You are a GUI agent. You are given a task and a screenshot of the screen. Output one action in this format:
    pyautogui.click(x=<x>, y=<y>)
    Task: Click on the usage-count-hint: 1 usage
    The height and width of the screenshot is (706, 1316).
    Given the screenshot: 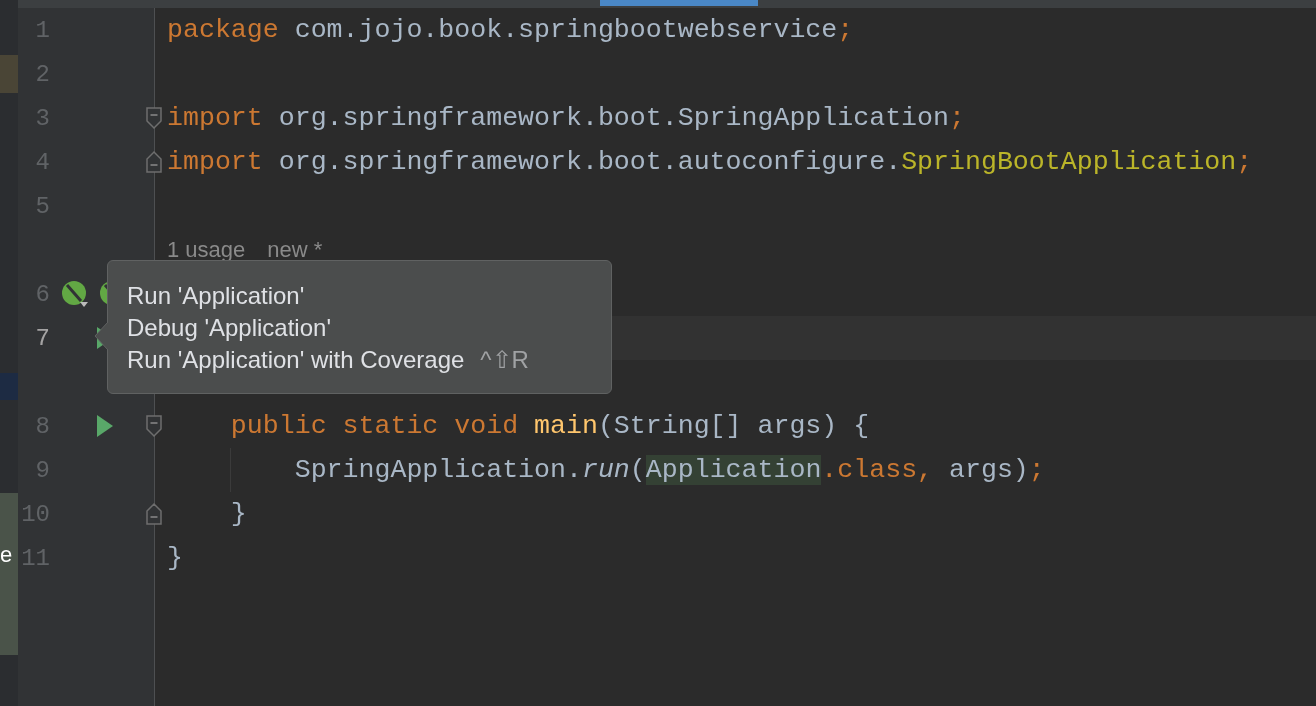 What is the action you would take?
    pyautogui.click(x=206, y=250)
    